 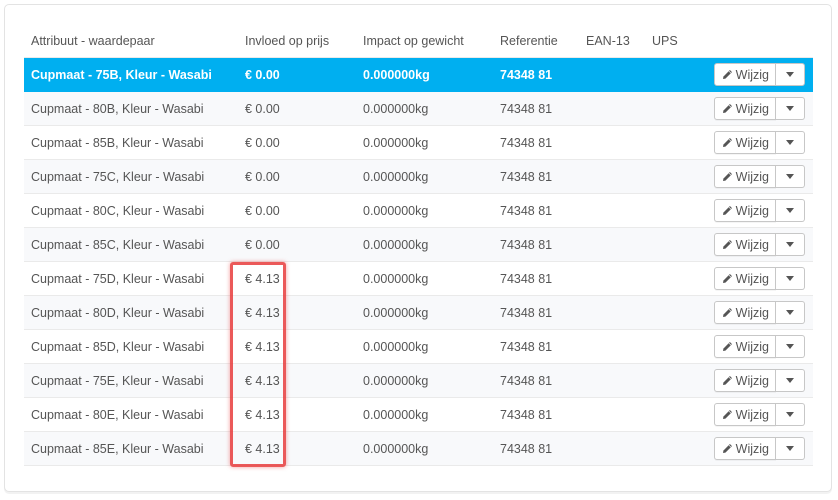 I want to click on cell-attributes: Cupmaat - 80E, Kleur - Wasabi, so click(x=131, y=414).